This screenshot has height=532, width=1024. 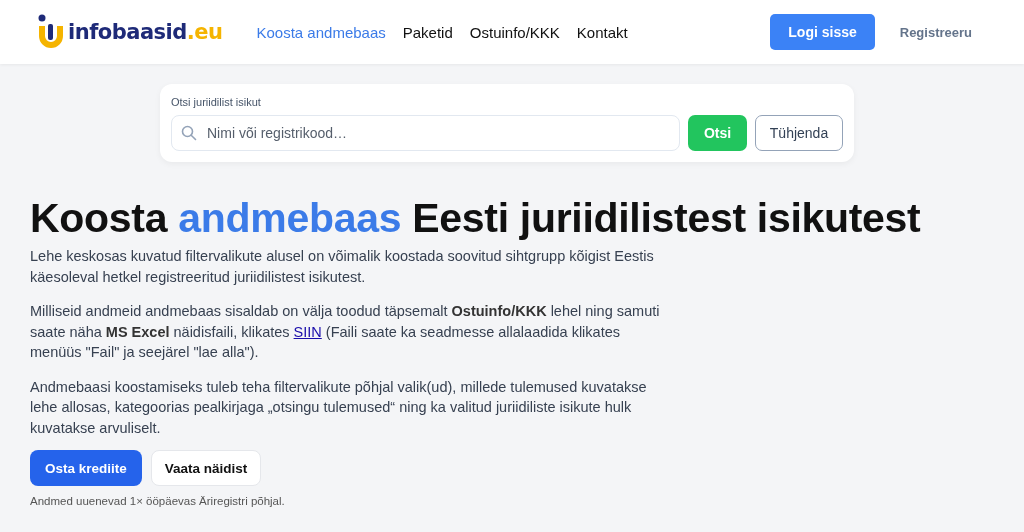 What do you see at coordinates (339, 407) in the screenshot?
I see `paragraph: Andmebaasi koostamiseks tuleb teha filtervalikute põhjal valik(ud), millede tulemused kuvatakse lehe allosas, kategoorias pealkirjaga „otsingu tulemused“ ning ka valitud juriidiliste isikute hulk kuvatakse arvuliselt.` at bounding box center [339, 407].